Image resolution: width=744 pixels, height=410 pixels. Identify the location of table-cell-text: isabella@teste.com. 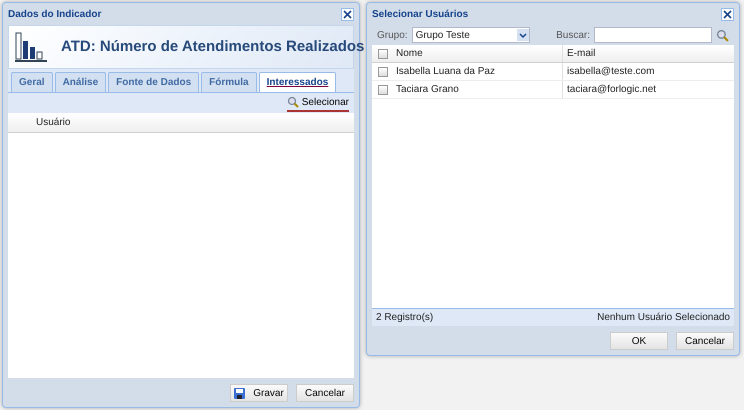
(610, 72).